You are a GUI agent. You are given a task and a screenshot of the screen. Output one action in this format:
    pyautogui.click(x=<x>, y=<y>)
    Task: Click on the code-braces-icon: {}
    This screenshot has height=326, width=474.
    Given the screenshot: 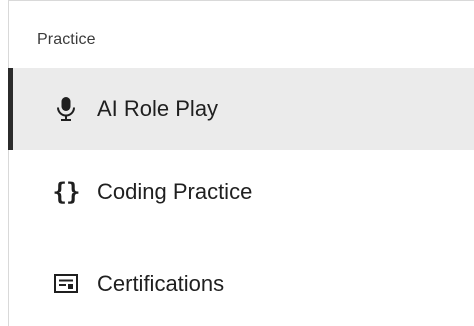 What is the action you would take?
    pyautogui.click(x=66, y=192)
    